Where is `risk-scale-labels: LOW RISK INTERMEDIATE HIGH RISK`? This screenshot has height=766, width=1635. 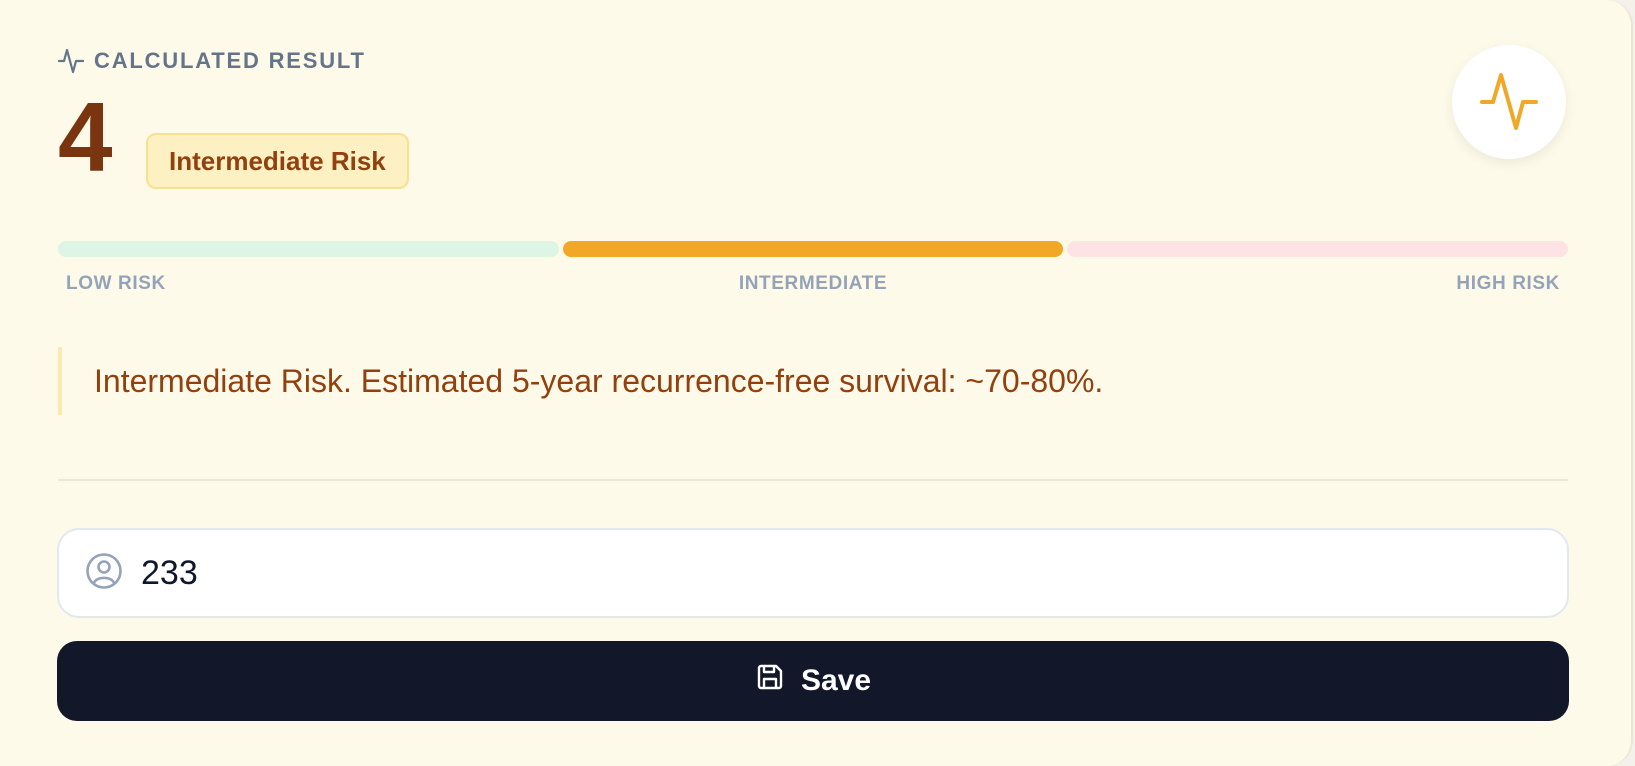 risk-scale-labels: LOW RISK INTERMEDIATE HIGH RISK is located at coordinates (813, 285).